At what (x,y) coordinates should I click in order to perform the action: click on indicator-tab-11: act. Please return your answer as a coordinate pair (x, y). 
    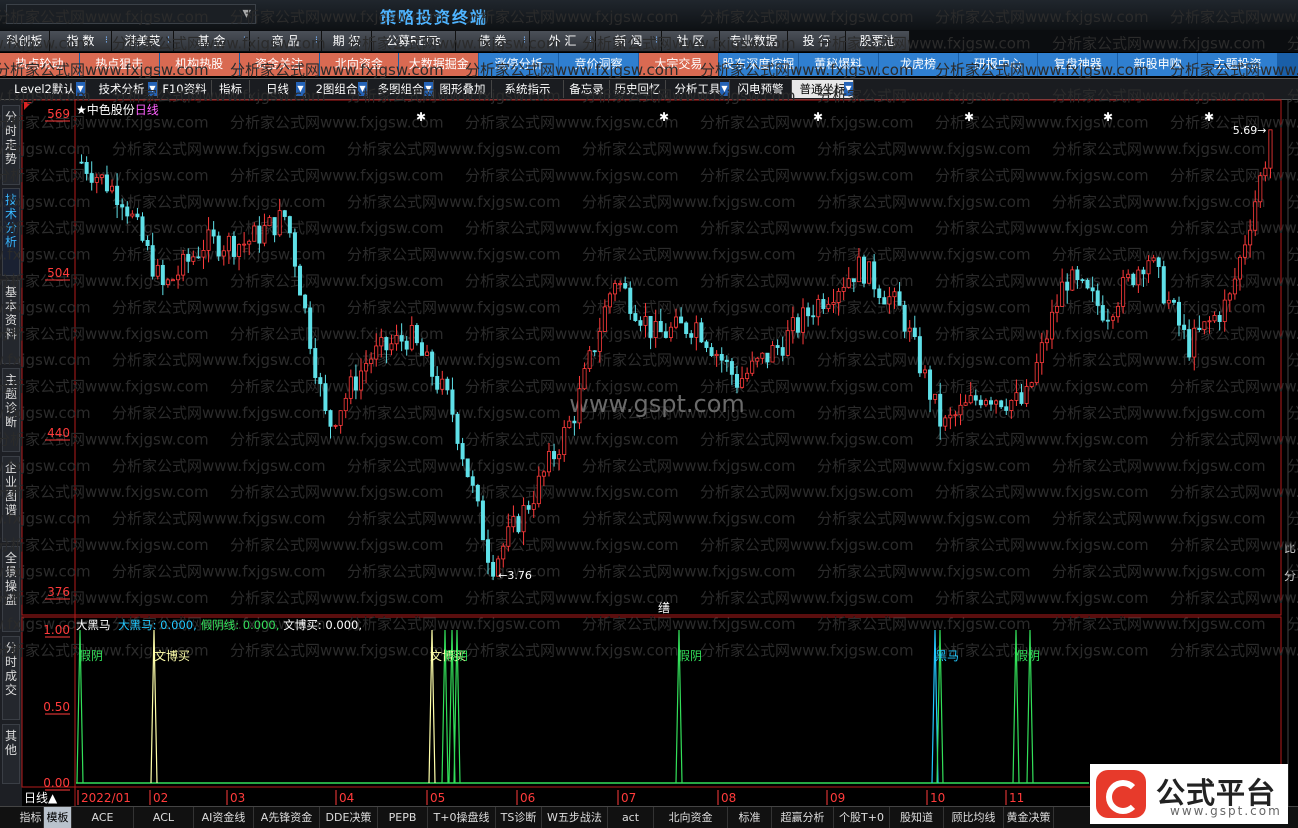
    Looking at the image, I should click on (631, 817).